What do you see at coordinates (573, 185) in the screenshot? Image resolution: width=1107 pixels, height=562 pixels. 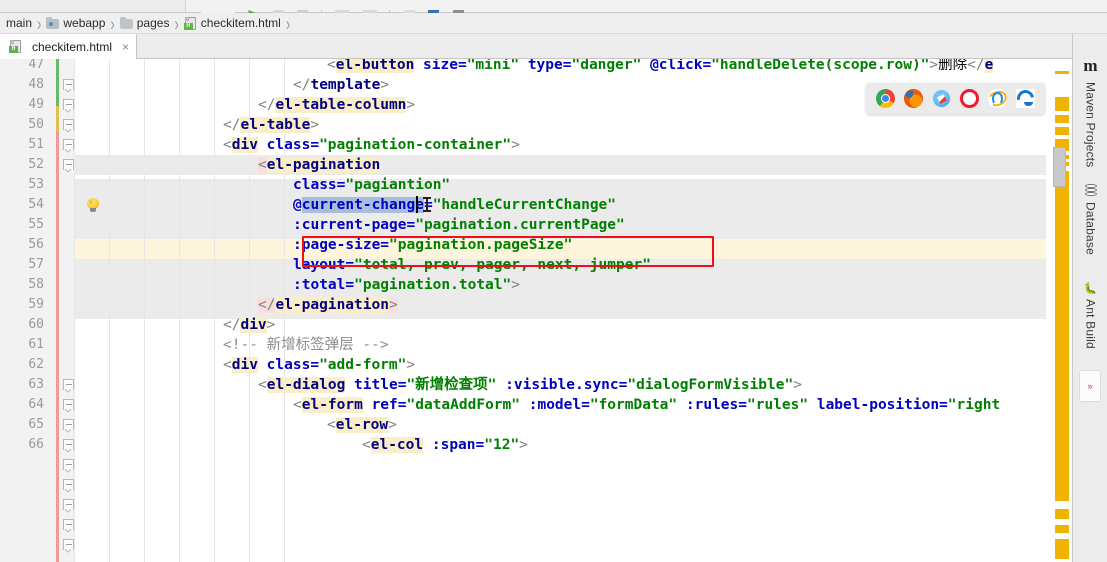 I see `code-line: class="pagiantion"` at bounding box center [573, 185].